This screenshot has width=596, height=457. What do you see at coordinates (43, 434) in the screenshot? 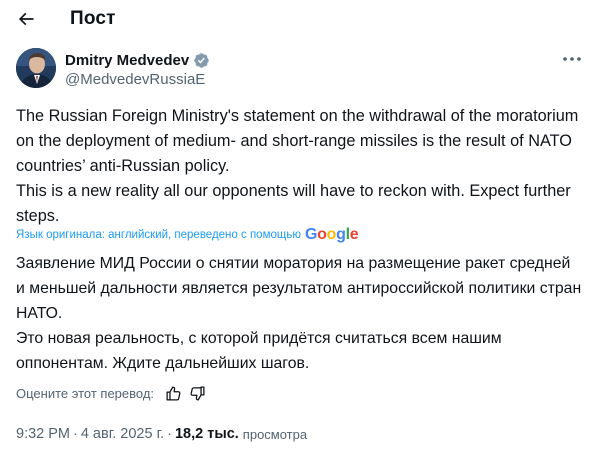
I see `tweet-time: 9:32 PM` at bounding box center [43, 434].